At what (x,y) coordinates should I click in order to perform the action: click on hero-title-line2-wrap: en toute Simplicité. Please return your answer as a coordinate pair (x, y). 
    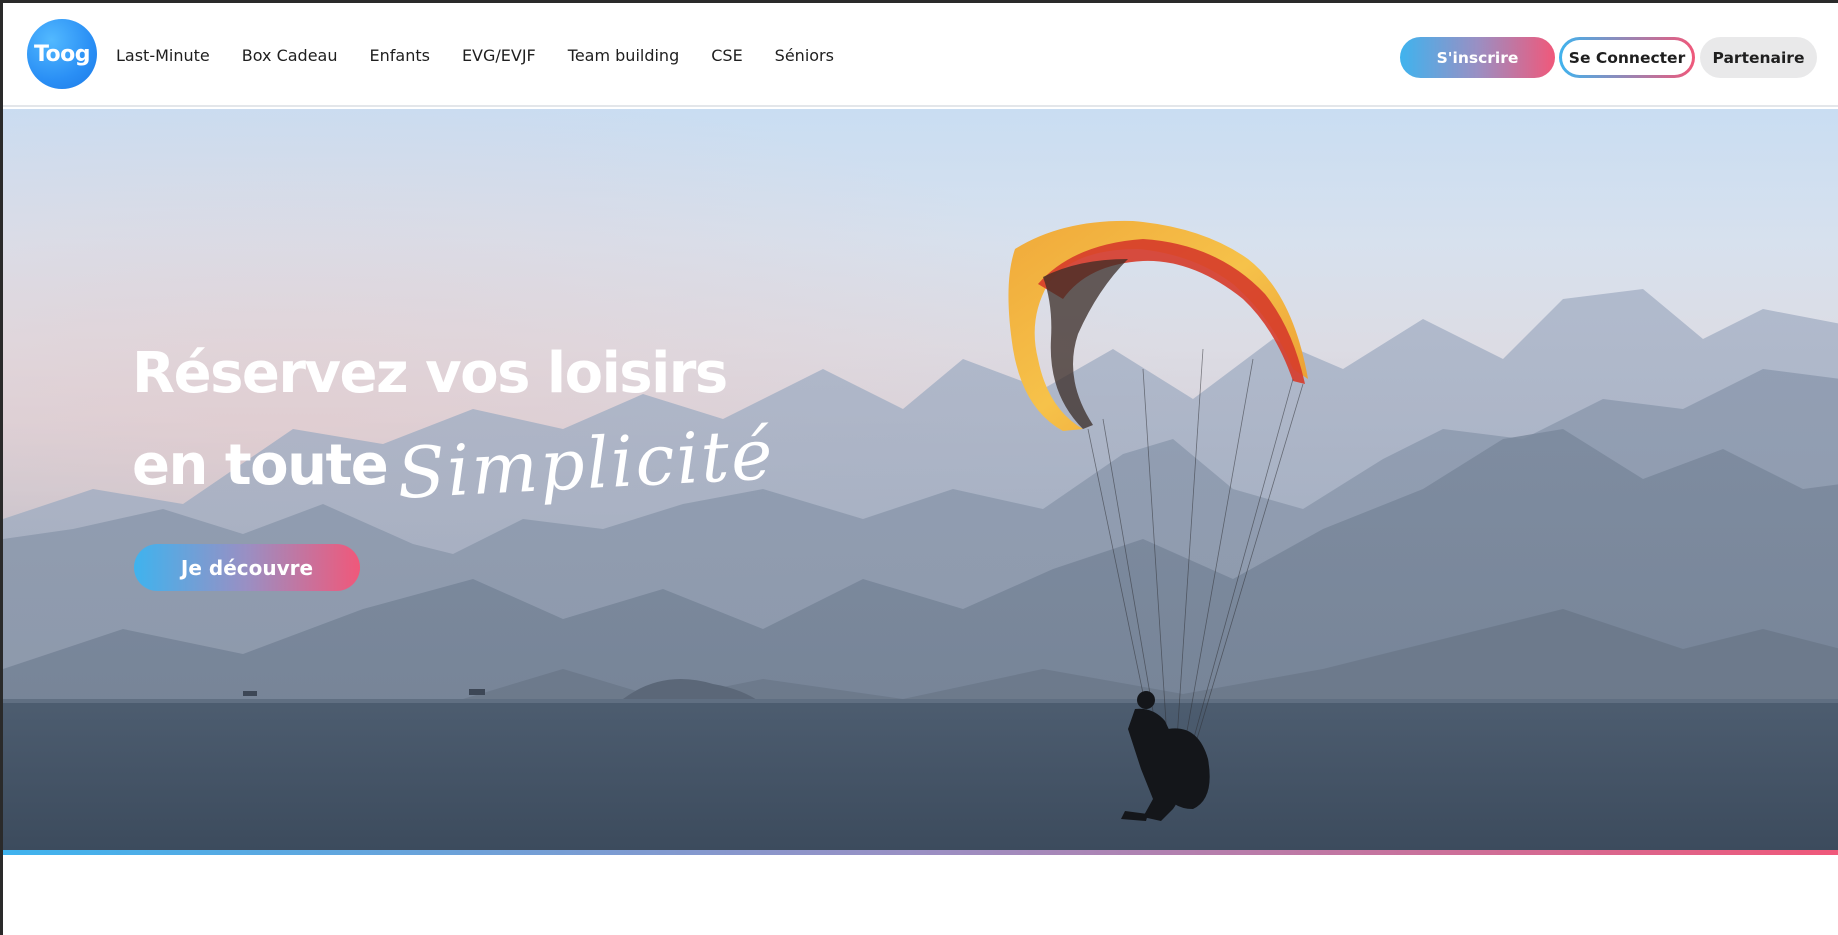
    Looking at the image, I should click on (454, 464).